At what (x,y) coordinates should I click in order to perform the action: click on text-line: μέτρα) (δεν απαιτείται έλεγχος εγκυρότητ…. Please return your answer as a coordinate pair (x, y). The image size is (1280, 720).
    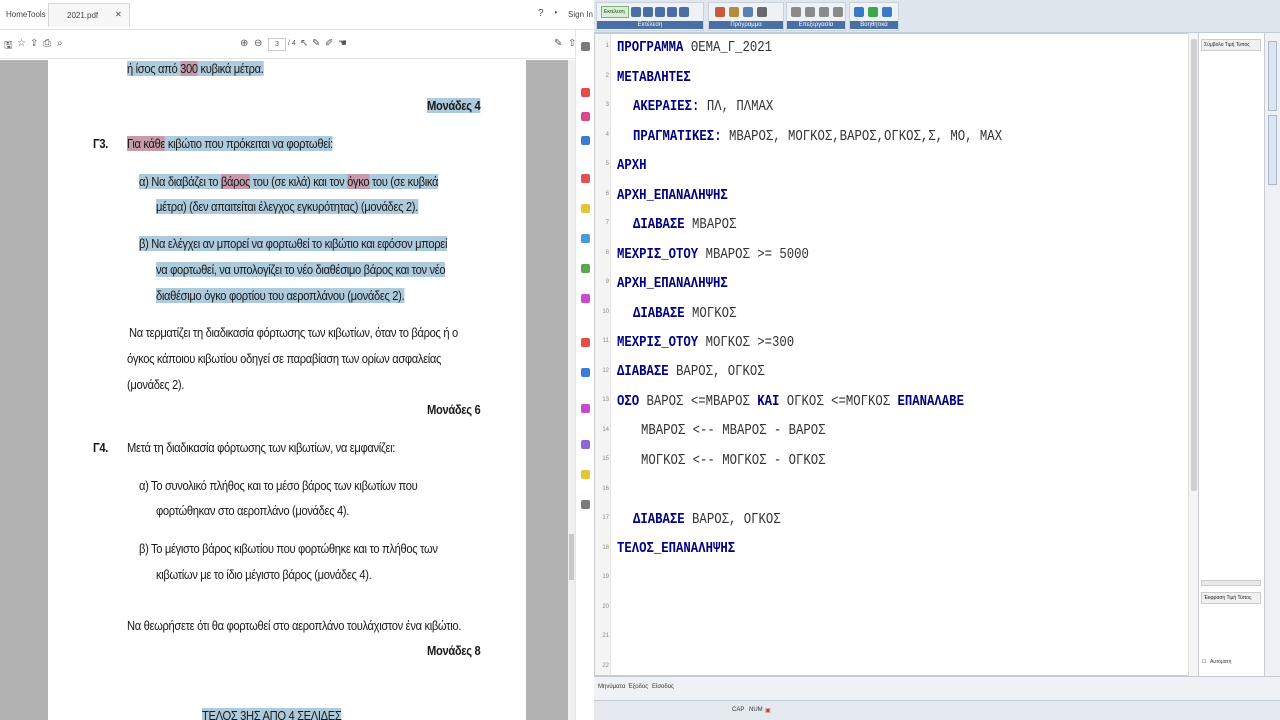
    Looking at the image, I should click on (287, 206).